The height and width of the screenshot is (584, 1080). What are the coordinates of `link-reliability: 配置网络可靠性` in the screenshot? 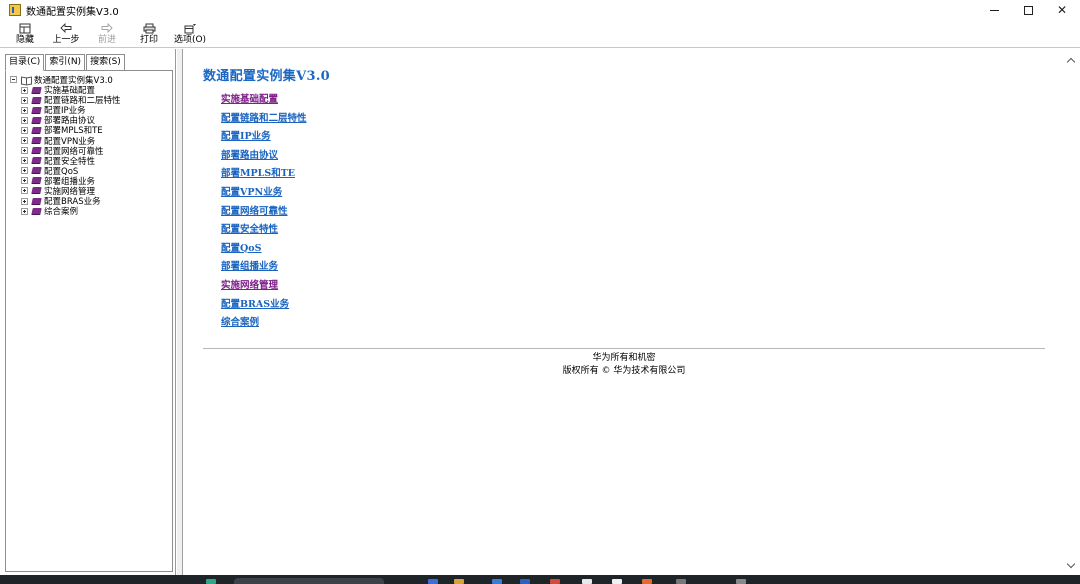 It's located at (264, 212).